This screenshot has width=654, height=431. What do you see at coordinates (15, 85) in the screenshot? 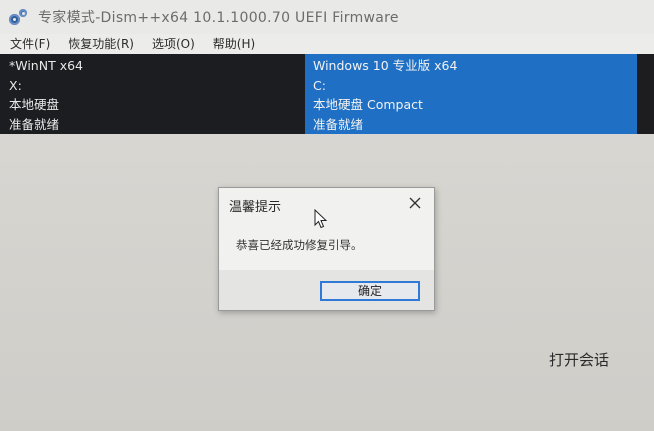
I see `system-drive: X:` at bounding box center [15, 85].